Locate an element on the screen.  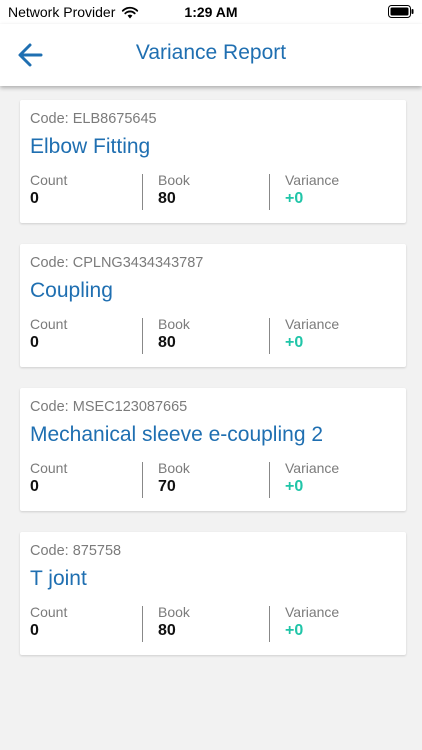
item-name: Elbow Fitting is located at coordinates (90, 146).